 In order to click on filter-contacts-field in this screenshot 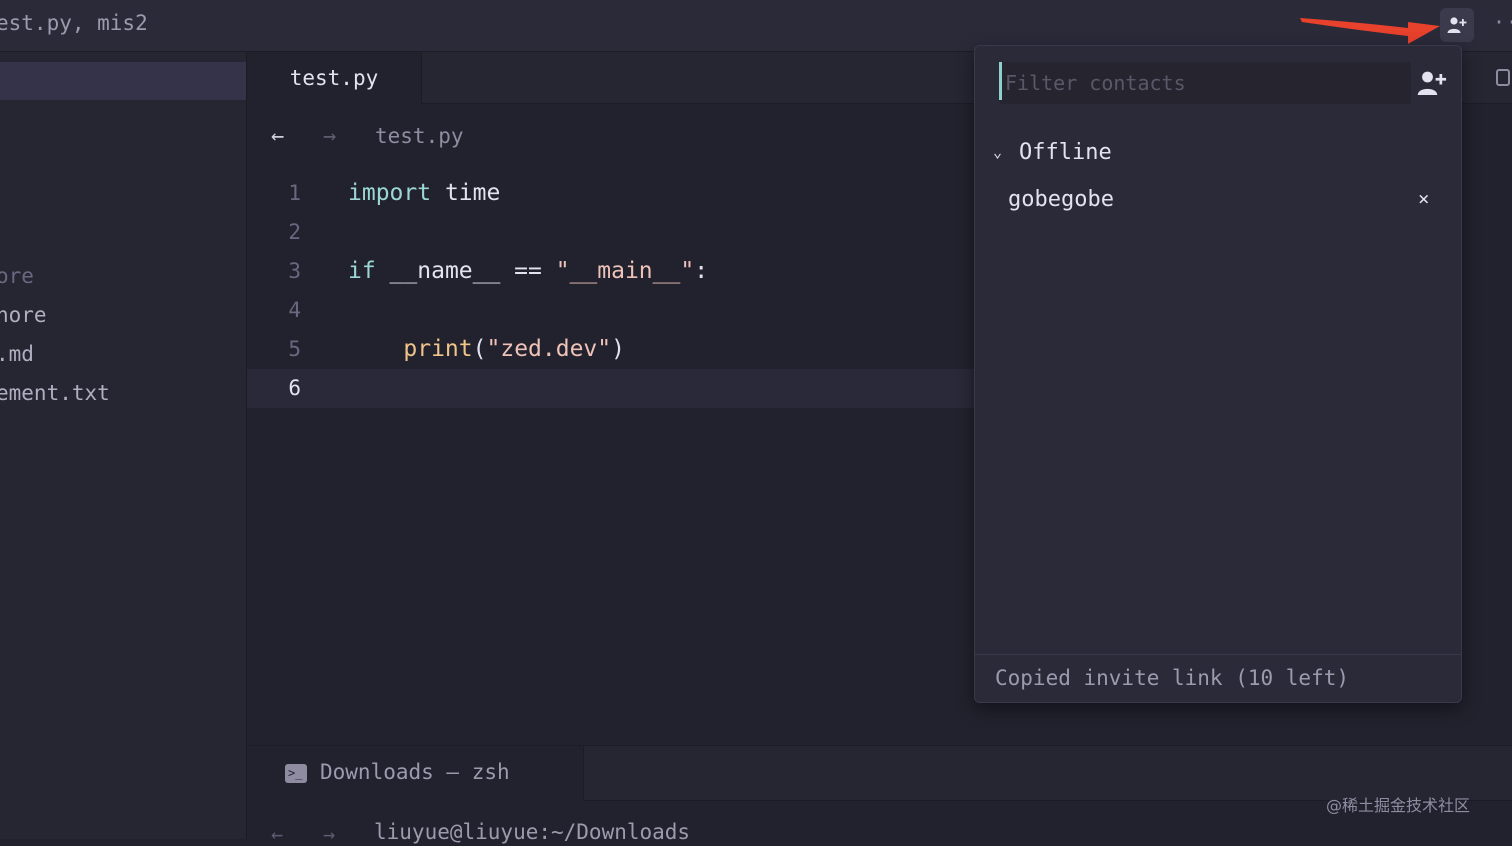, I will do `click(1205, 83)`.